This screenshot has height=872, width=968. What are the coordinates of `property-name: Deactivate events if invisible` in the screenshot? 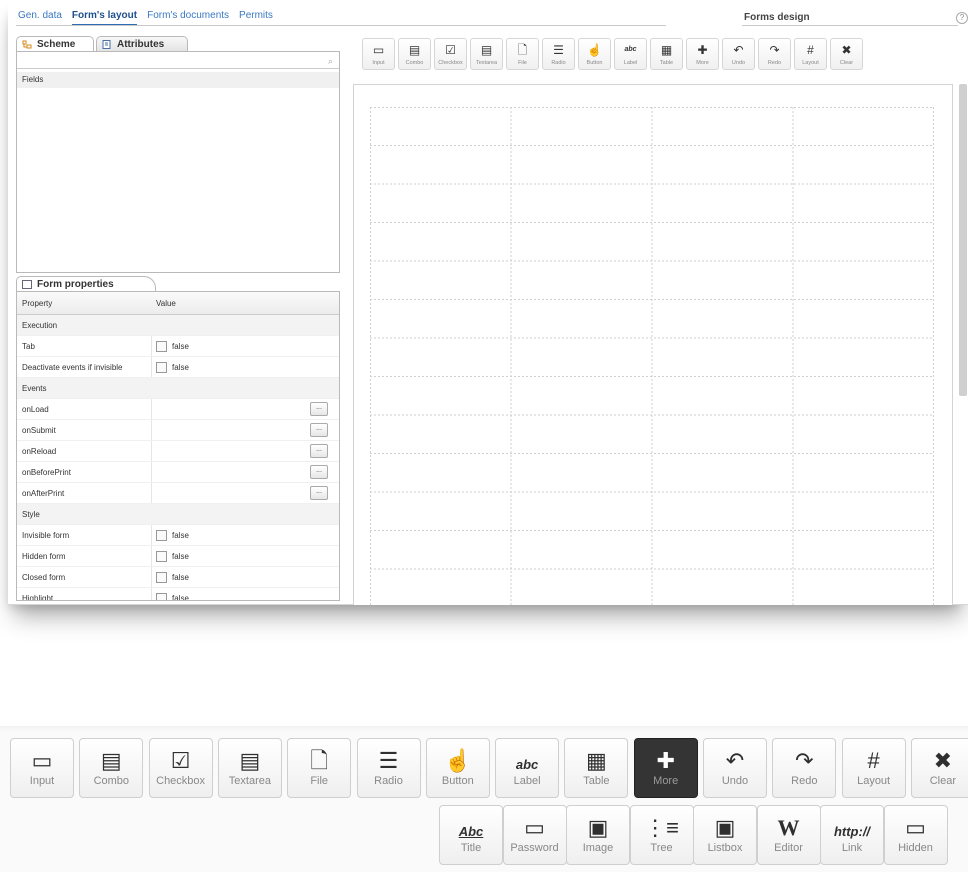 It's located at (72, 367).